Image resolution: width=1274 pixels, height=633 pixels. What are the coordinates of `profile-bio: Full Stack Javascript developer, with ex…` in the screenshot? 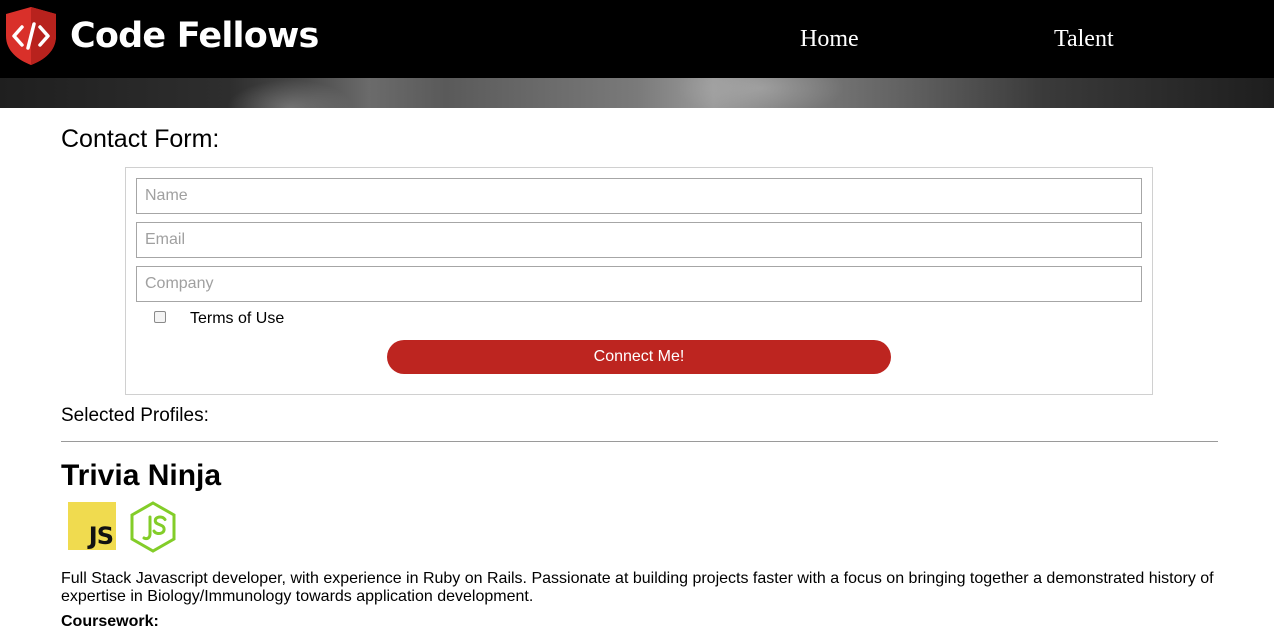 It's located at (637, 587).